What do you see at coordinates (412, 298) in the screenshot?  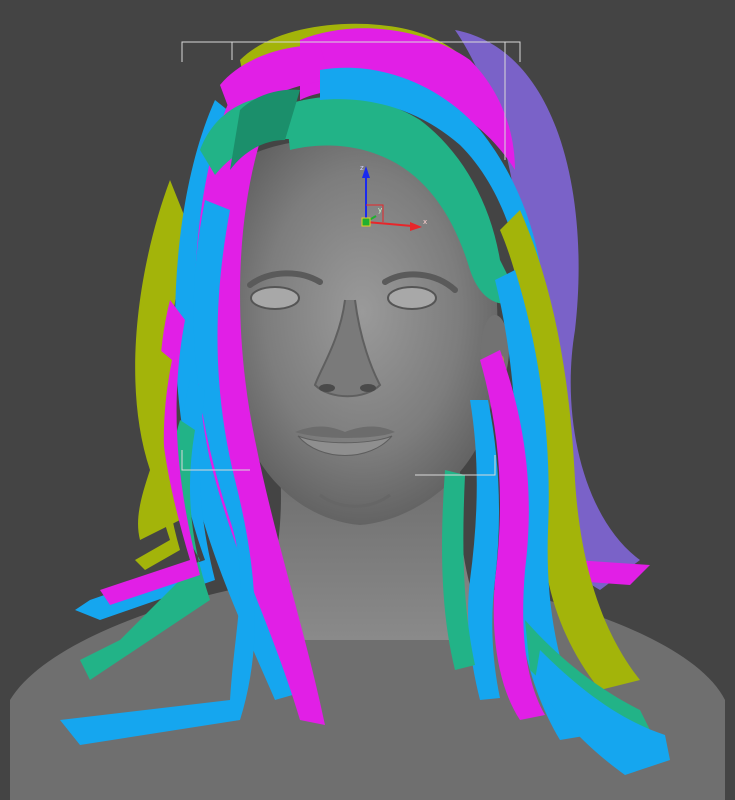 I see `right-eye` at bounding box center [412, 298].